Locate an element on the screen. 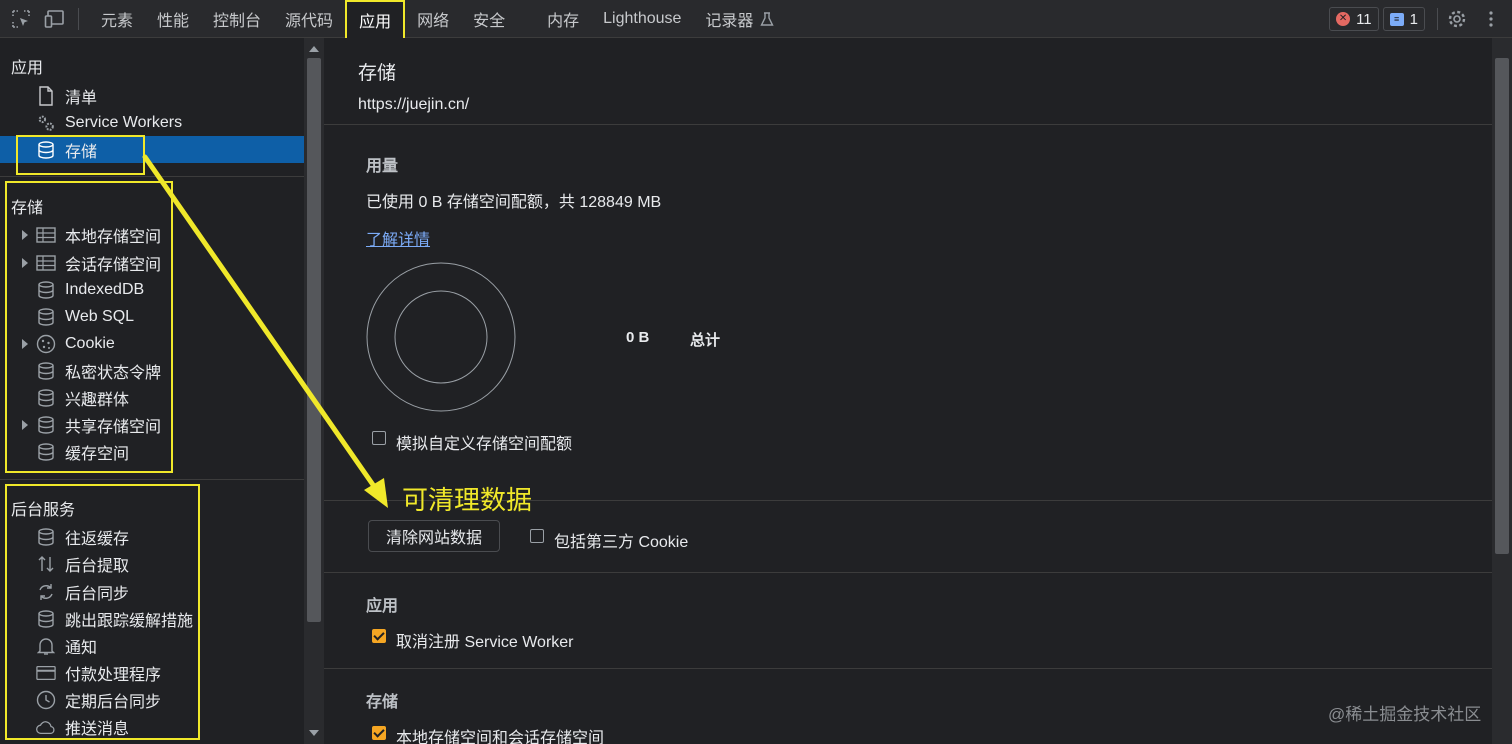  sidebar-item-notifications: 通知 is located at coordinates (152, 645).